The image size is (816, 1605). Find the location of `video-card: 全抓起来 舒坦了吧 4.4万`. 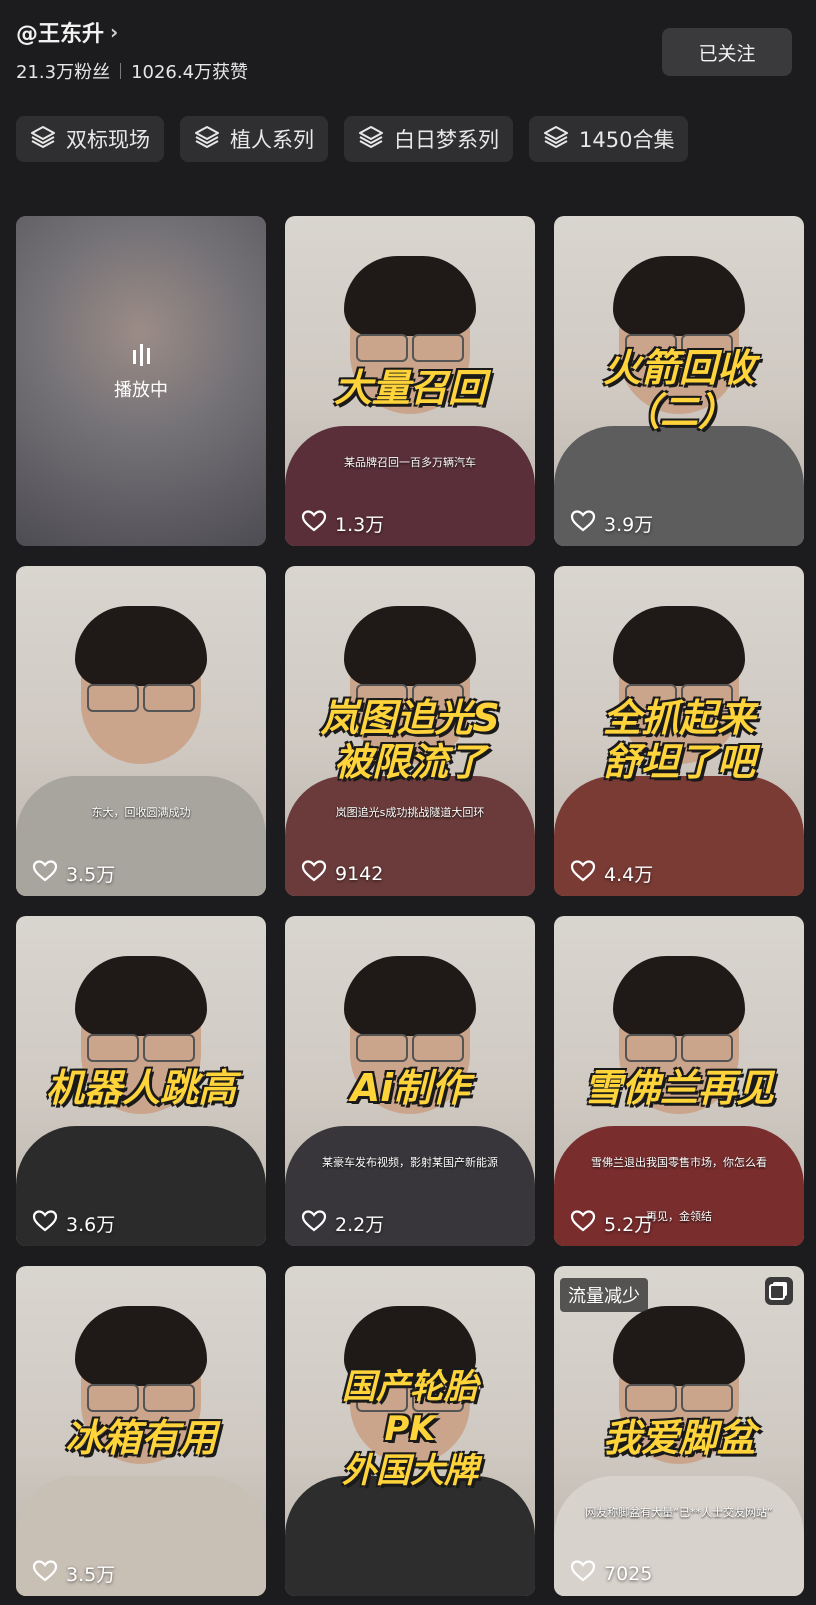

video-card: 全抓起来 舒坦了吧 4.4万 is located at coordinates (679, 731).